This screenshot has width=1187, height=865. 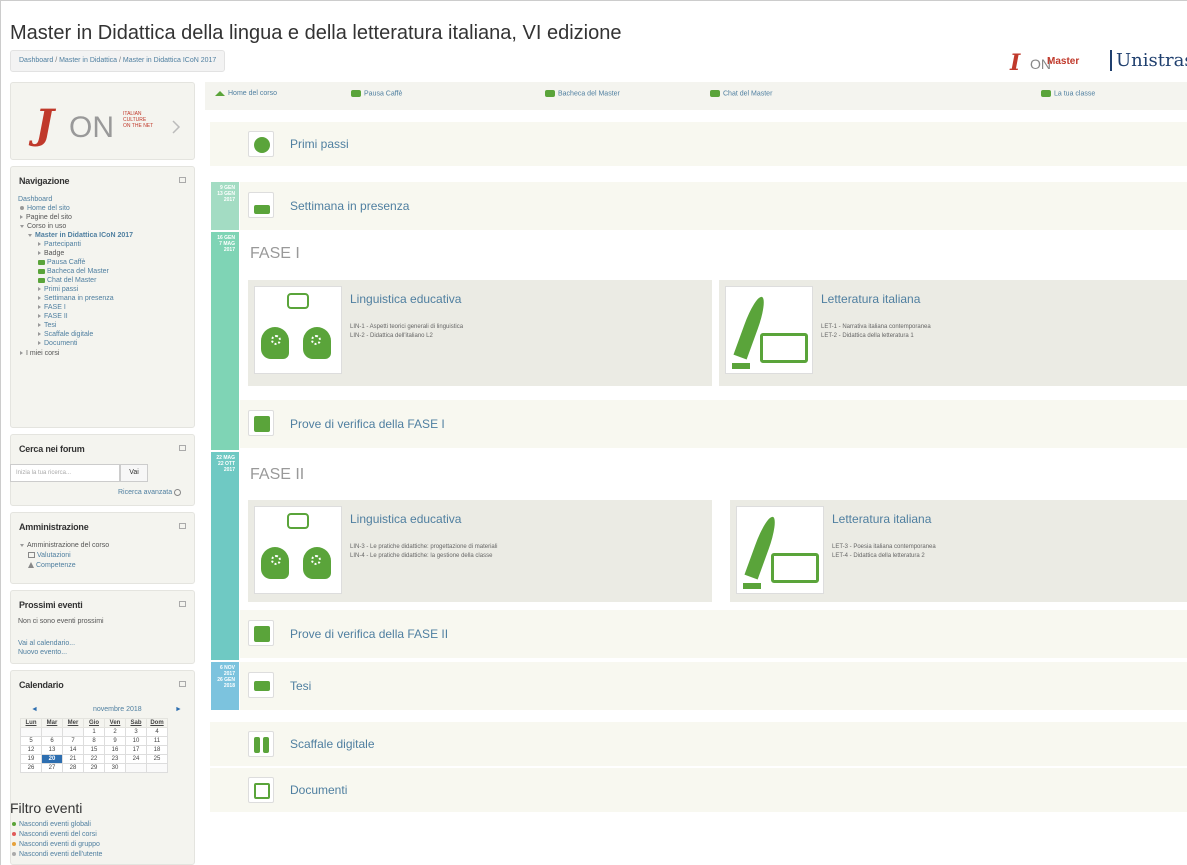 What do you see at coordinates (157, 750) in the screenshot?
I see `cal-cell: 18` at bounding box center [157, 750].